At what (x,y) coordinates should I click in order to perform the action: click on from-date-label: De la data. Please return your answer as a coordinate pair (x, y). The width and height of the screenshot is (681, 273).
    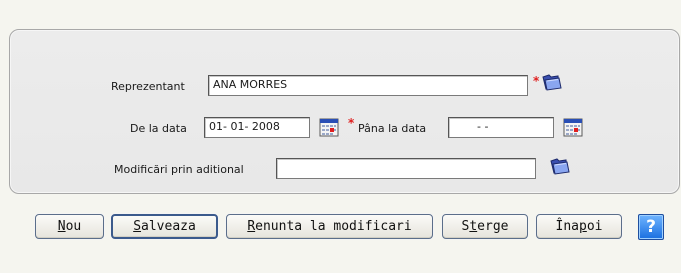
    Looking at the image, I should click on (158, 128).